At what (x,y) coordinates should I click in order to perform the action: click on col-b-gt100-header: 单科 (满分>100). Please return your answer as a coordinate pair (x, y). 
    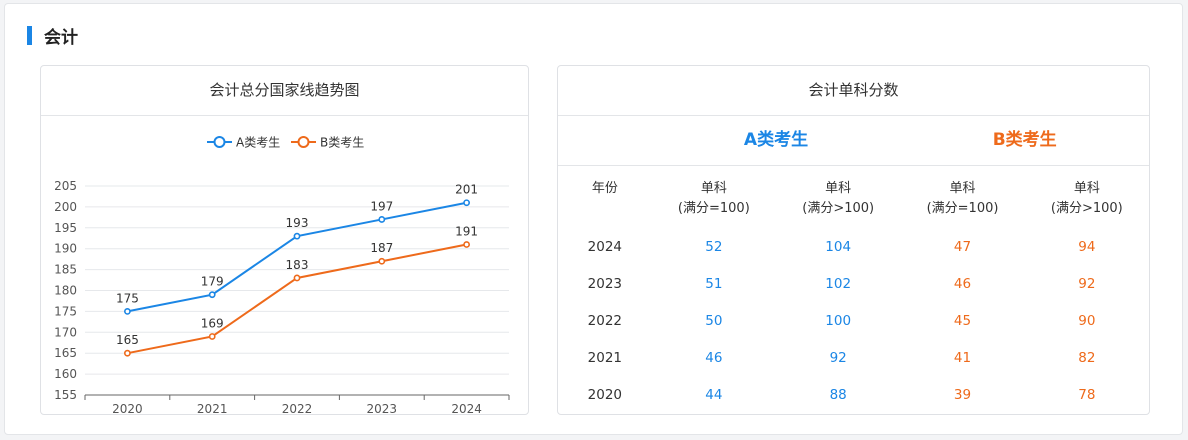
    Looking at the image, I should click on (1086, 198).